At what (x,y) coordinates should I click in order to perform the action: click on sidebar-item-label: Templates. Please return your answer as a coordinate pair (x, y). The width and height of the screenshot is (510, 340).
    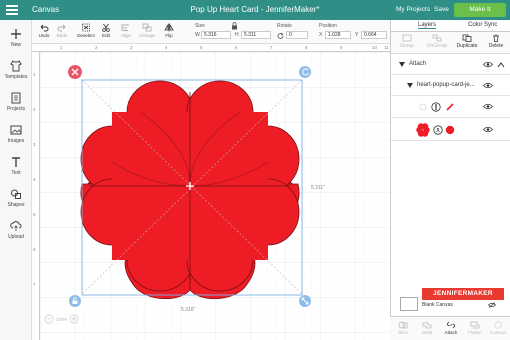
    Looking at the image, I should click on (16, 77).